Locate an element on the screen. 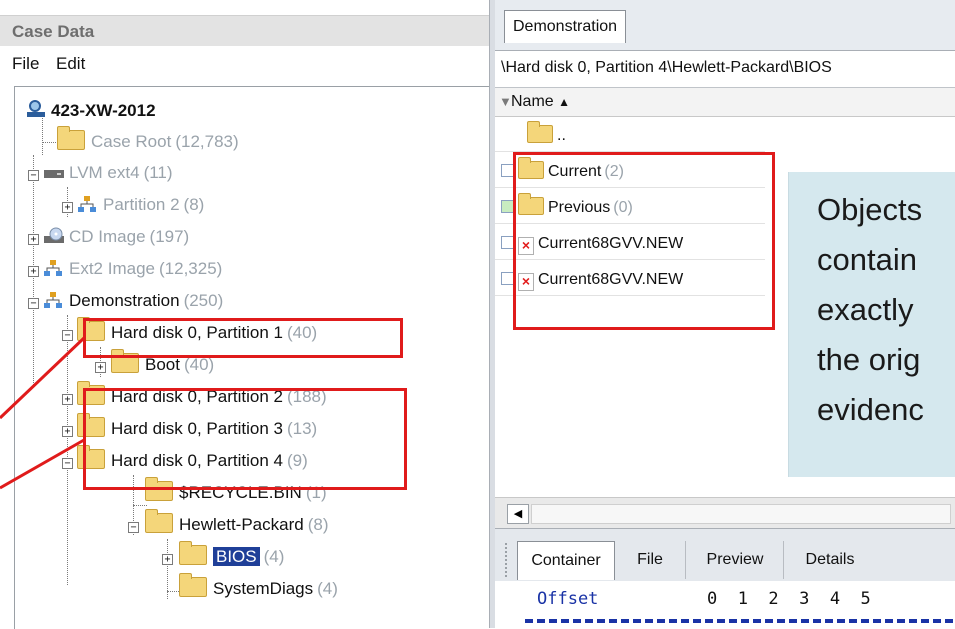  hex-data-row is located at coordinates (740, 621).